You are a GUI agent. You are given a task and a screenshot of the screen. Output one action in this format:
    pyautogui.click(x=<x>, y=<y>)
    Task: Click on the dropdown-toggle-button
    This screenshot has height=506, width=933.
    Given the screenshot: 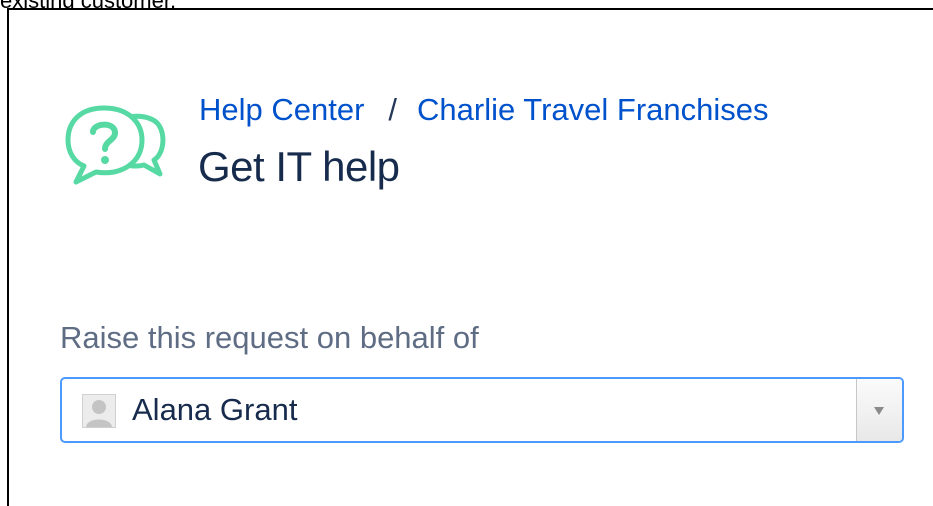 What is the action you would take?
    pyautogui.click(x=879, y=410)
    